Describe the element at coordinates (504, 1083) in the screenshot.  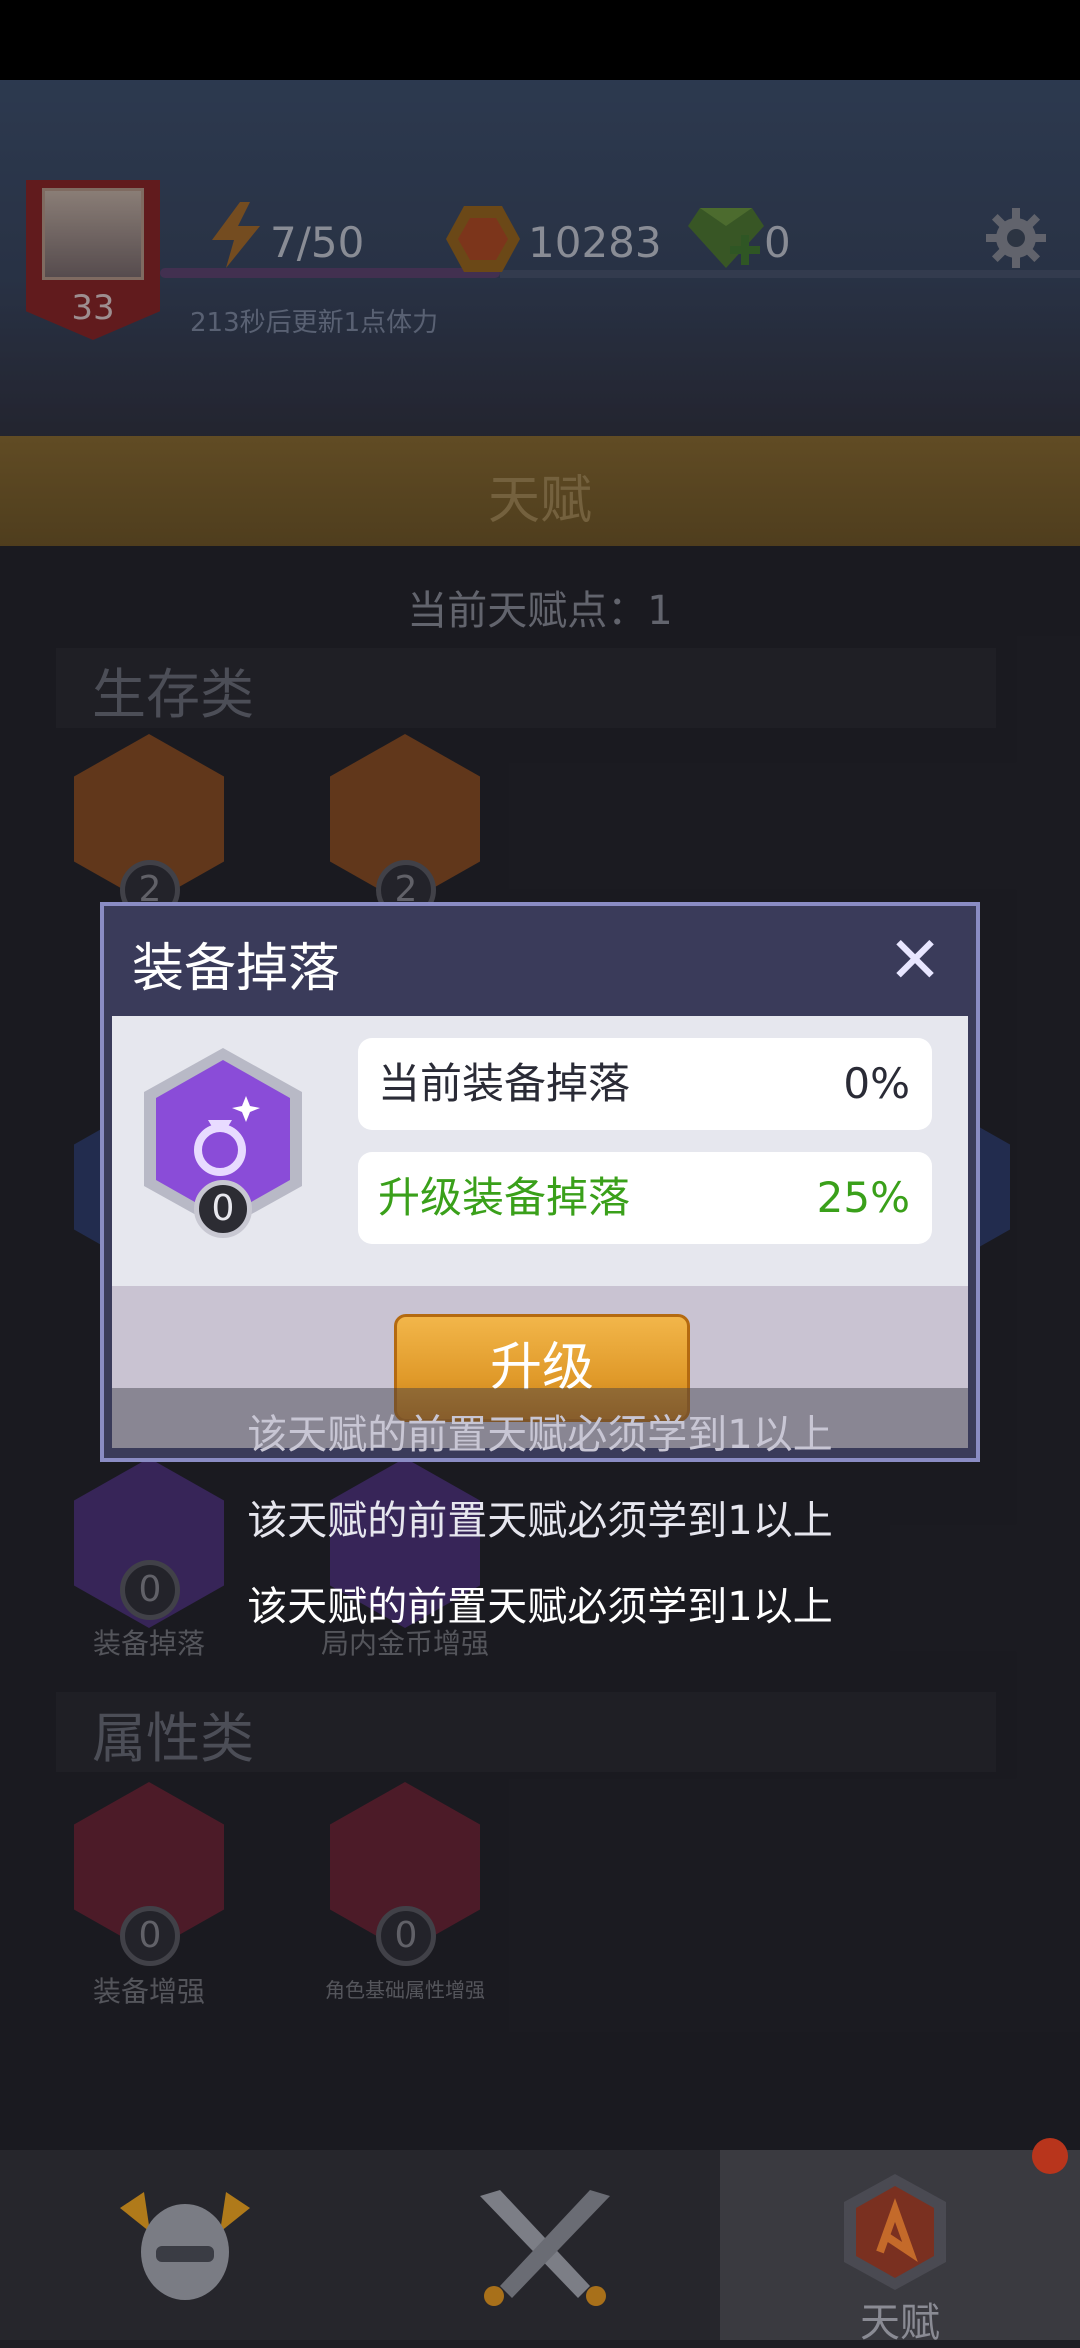
I see `current-drop-label: 当前装备掉落` at that location.